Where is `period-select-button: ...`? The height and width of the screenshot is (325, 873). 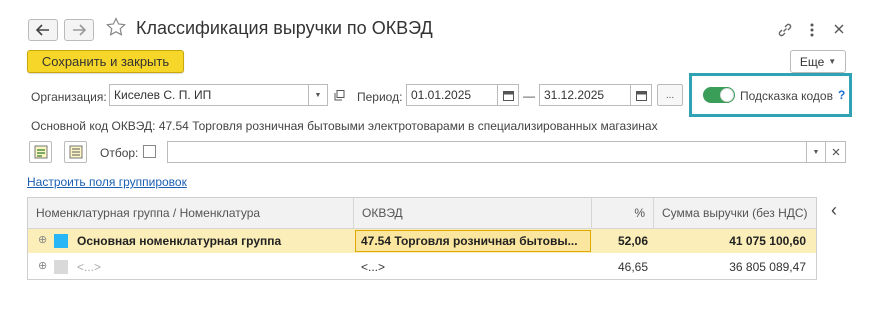 period-select-button: ... is located at coordinates (670, 95).